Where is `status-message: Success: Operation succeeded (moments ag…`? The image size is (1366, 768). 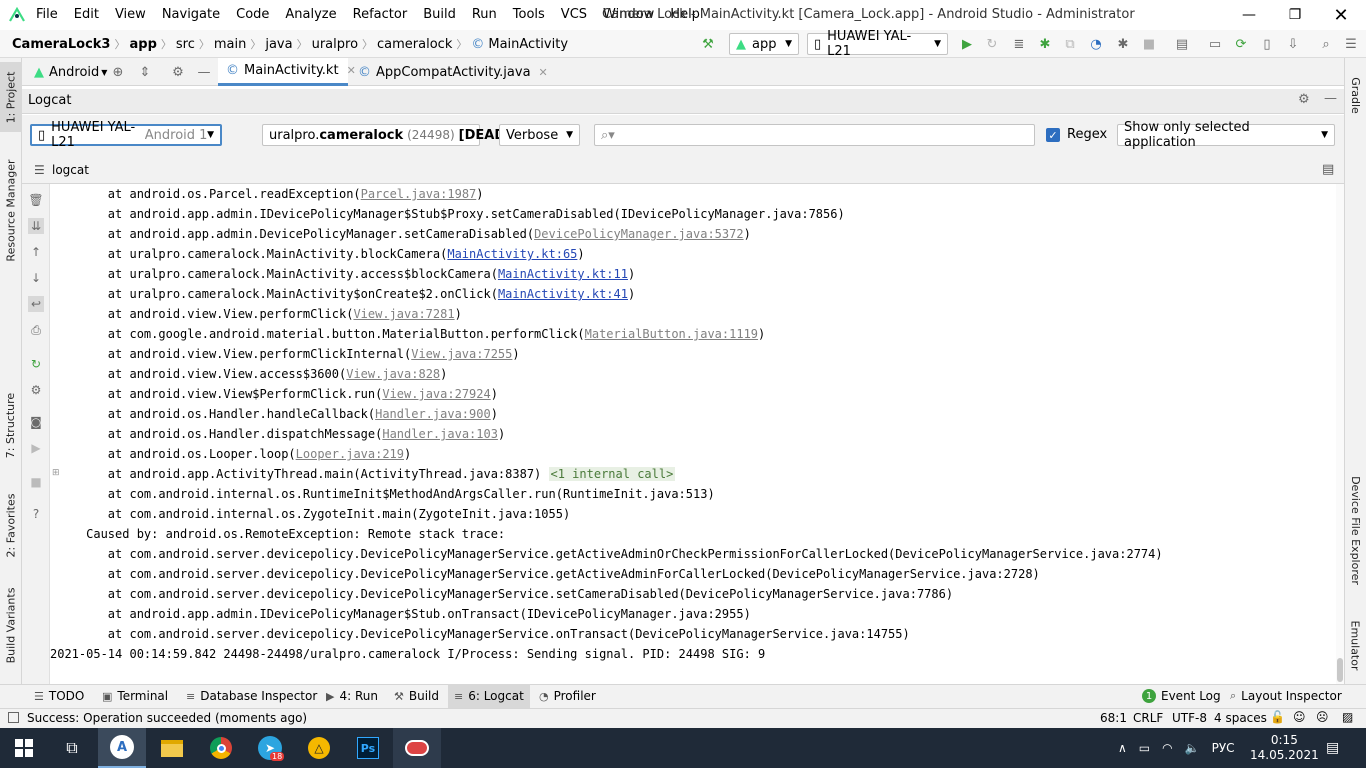
status-message: Success: Operation succeeded (moments ag… is located at coordinates (167, 718).